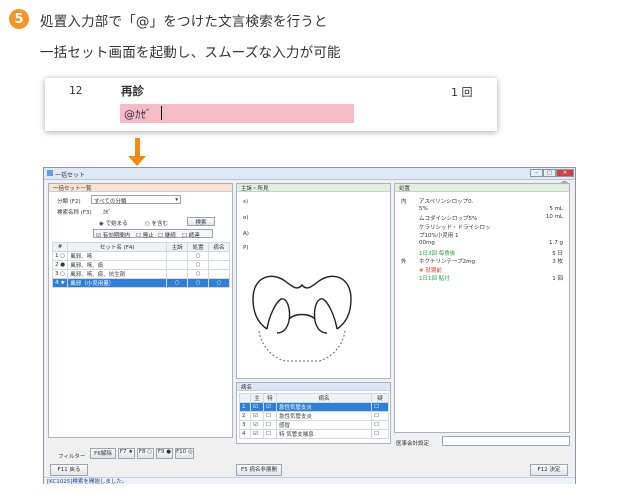 The image size is (635, 491). Describe the element at coordinates (302, 318) in the screenshot. I see `tooth-diagram-icon` at that location.